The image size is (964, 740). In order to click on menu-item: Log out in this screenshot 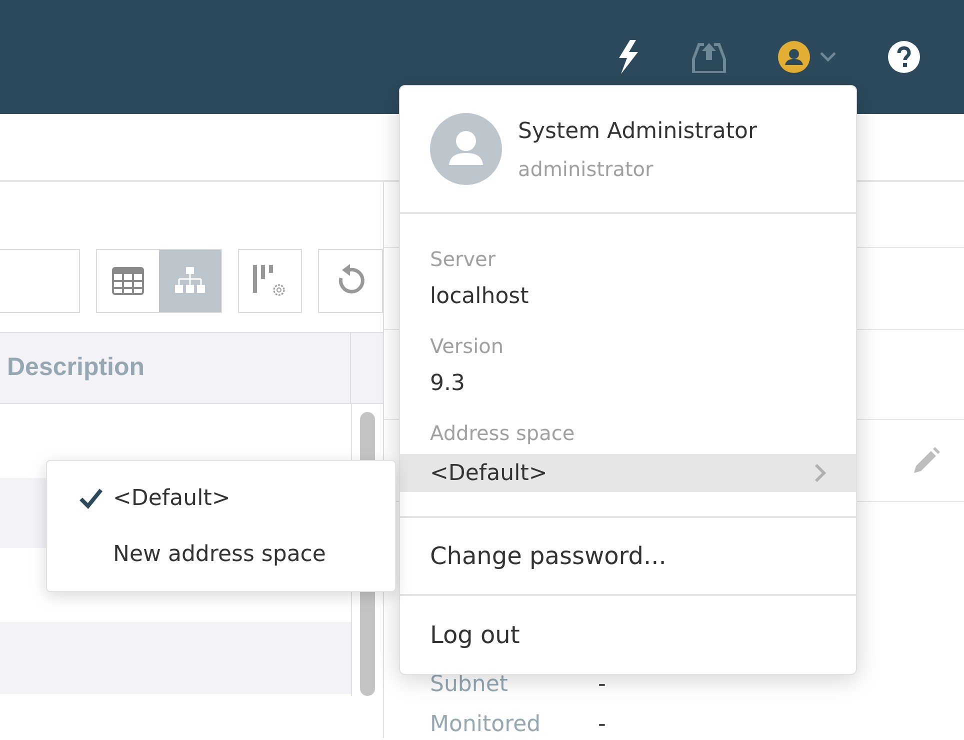, I will do `click(475, 635)`.